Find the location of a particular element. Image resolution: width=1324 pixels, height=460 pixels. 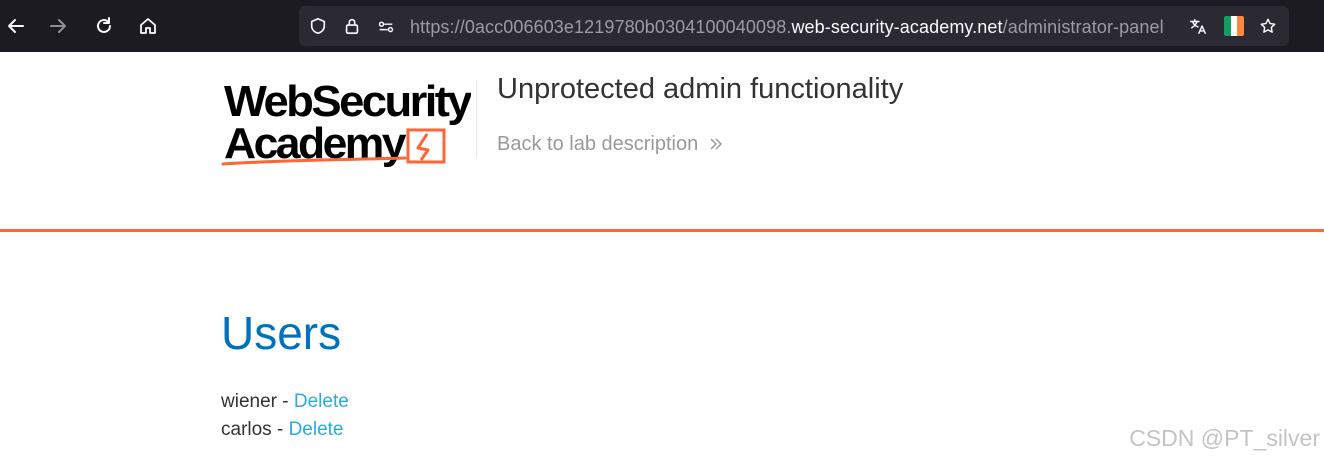

url-path: /administrator-panel is located at coordinates (1083, 27).